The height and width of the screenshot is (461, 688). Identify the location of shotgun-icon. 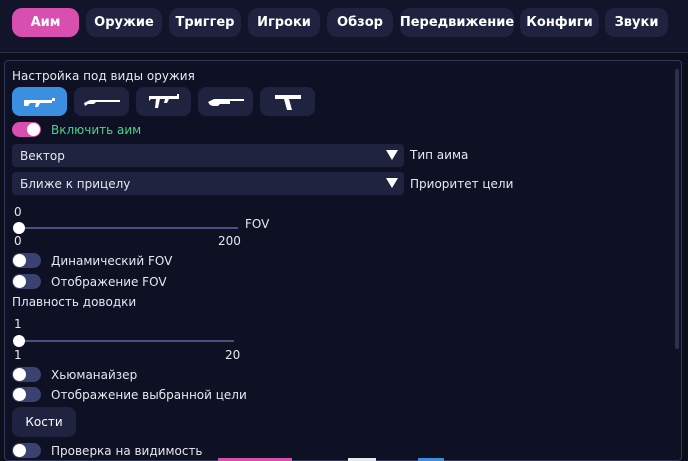
(225, 102).